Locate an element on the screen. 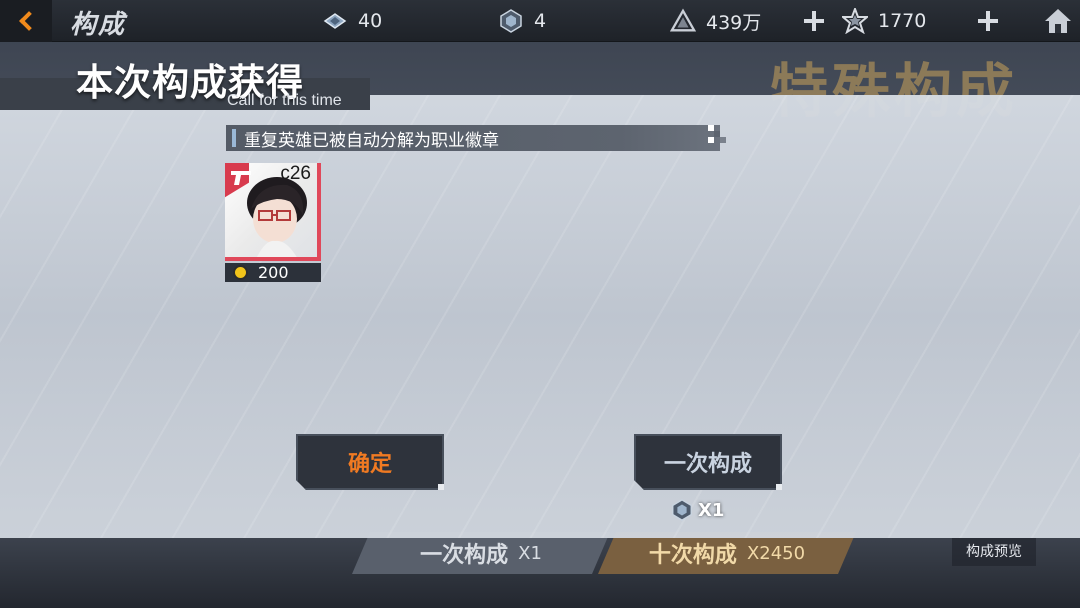 The width and height of the screenshot is (1080, 608). notice-text: 重复英雄已被自动分解为职业徽章 is located at coordinates (371, 140).